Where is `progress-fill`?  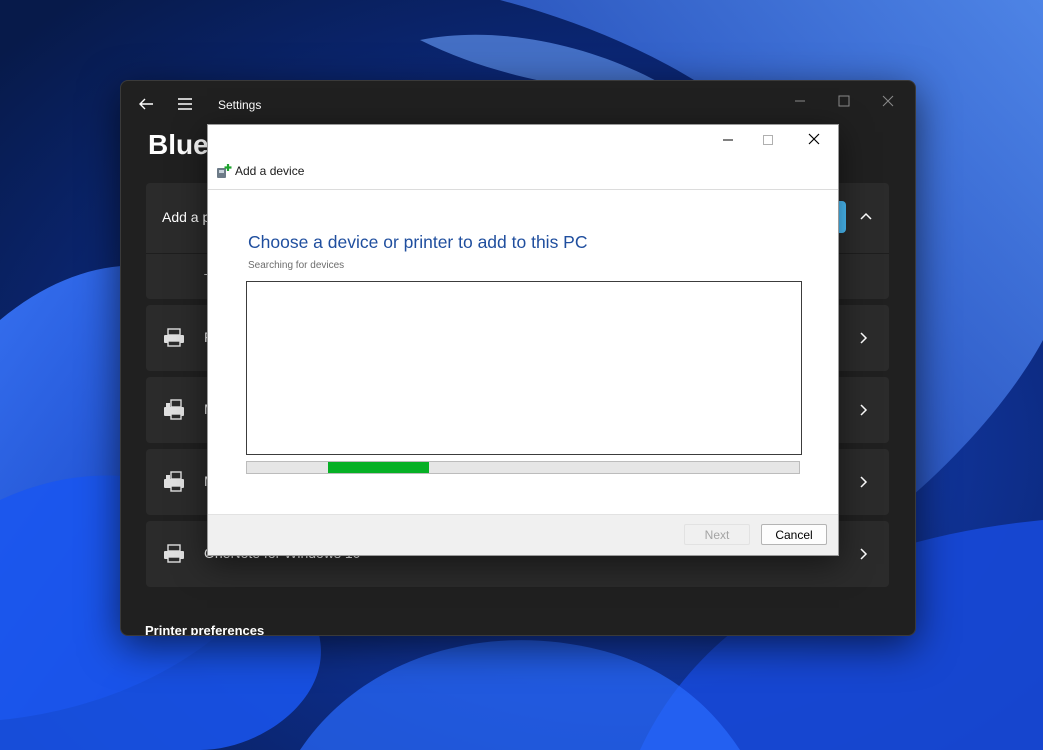
progress-fill is located at coordinates (379, 467).